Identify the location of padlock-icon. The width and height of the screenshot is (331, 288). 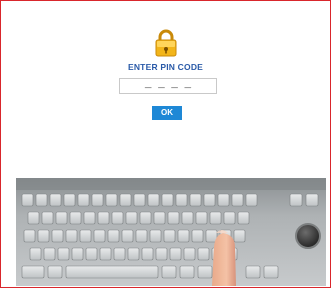
(166, 43).